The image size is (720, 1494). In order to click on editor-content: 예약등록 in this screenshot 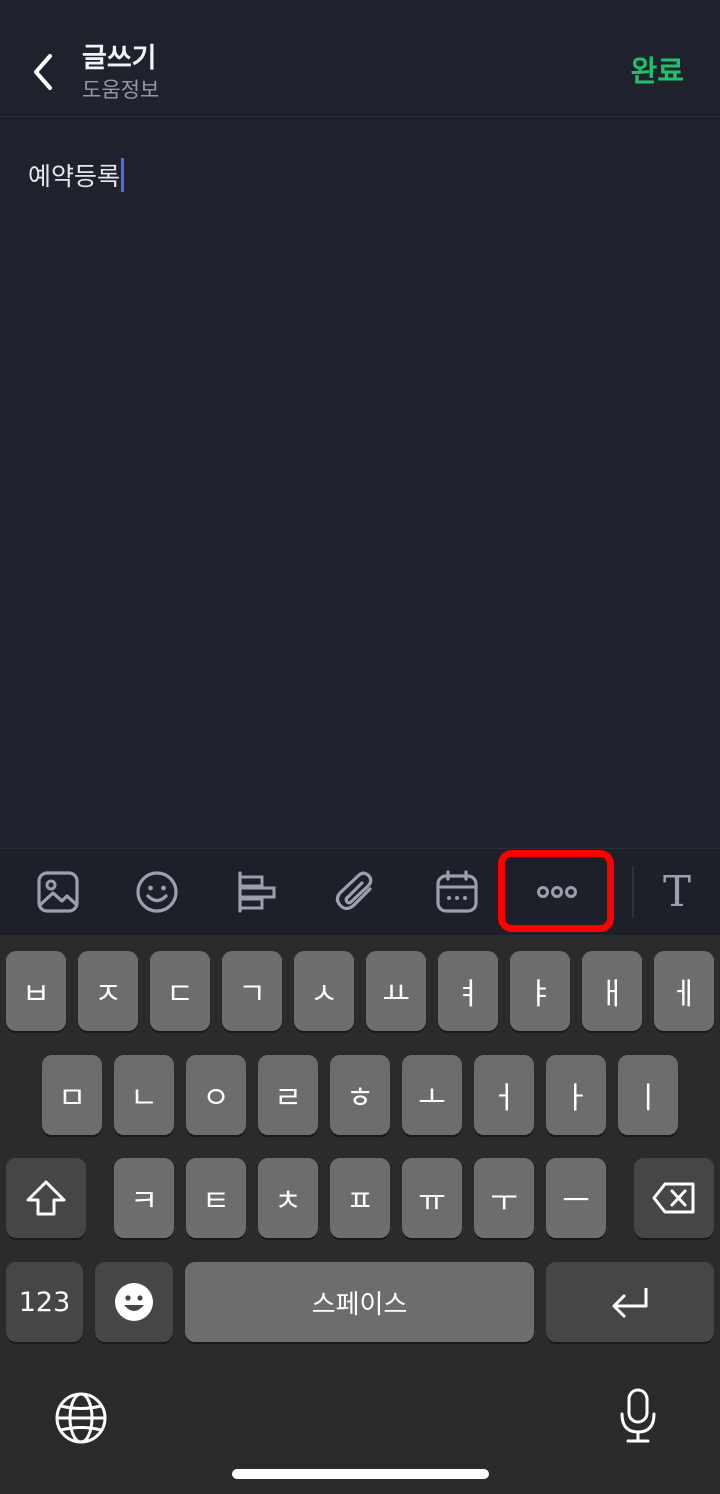, I will do `click(74, 176)`.